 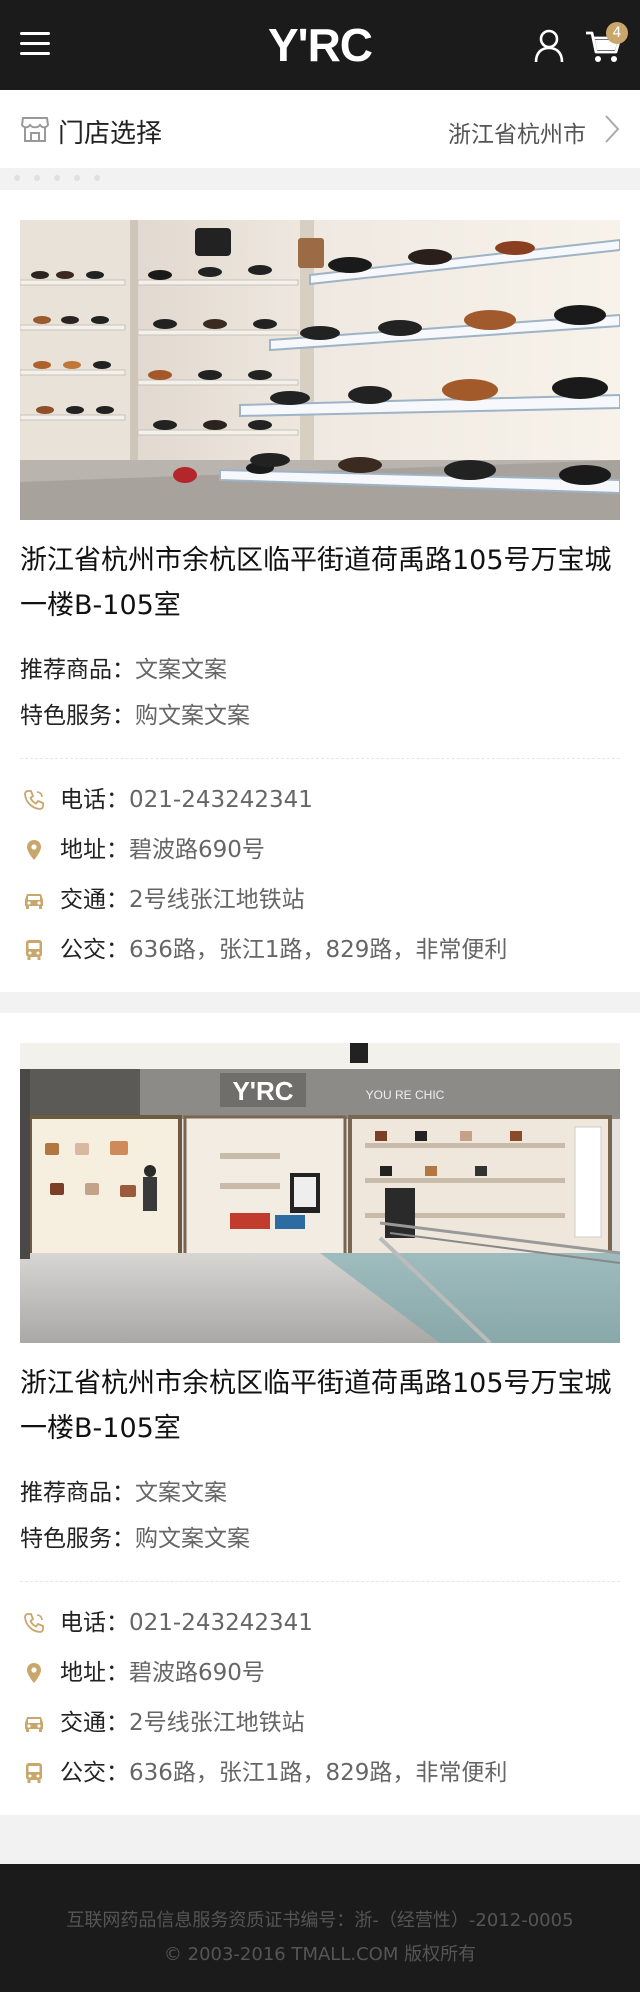 What do you see at coordinates (320, 1954) in the screenshot?
I see `copyright-text: © 2003-2016 TMALL.COM 版权所有` at bounding box center [320, 1954].